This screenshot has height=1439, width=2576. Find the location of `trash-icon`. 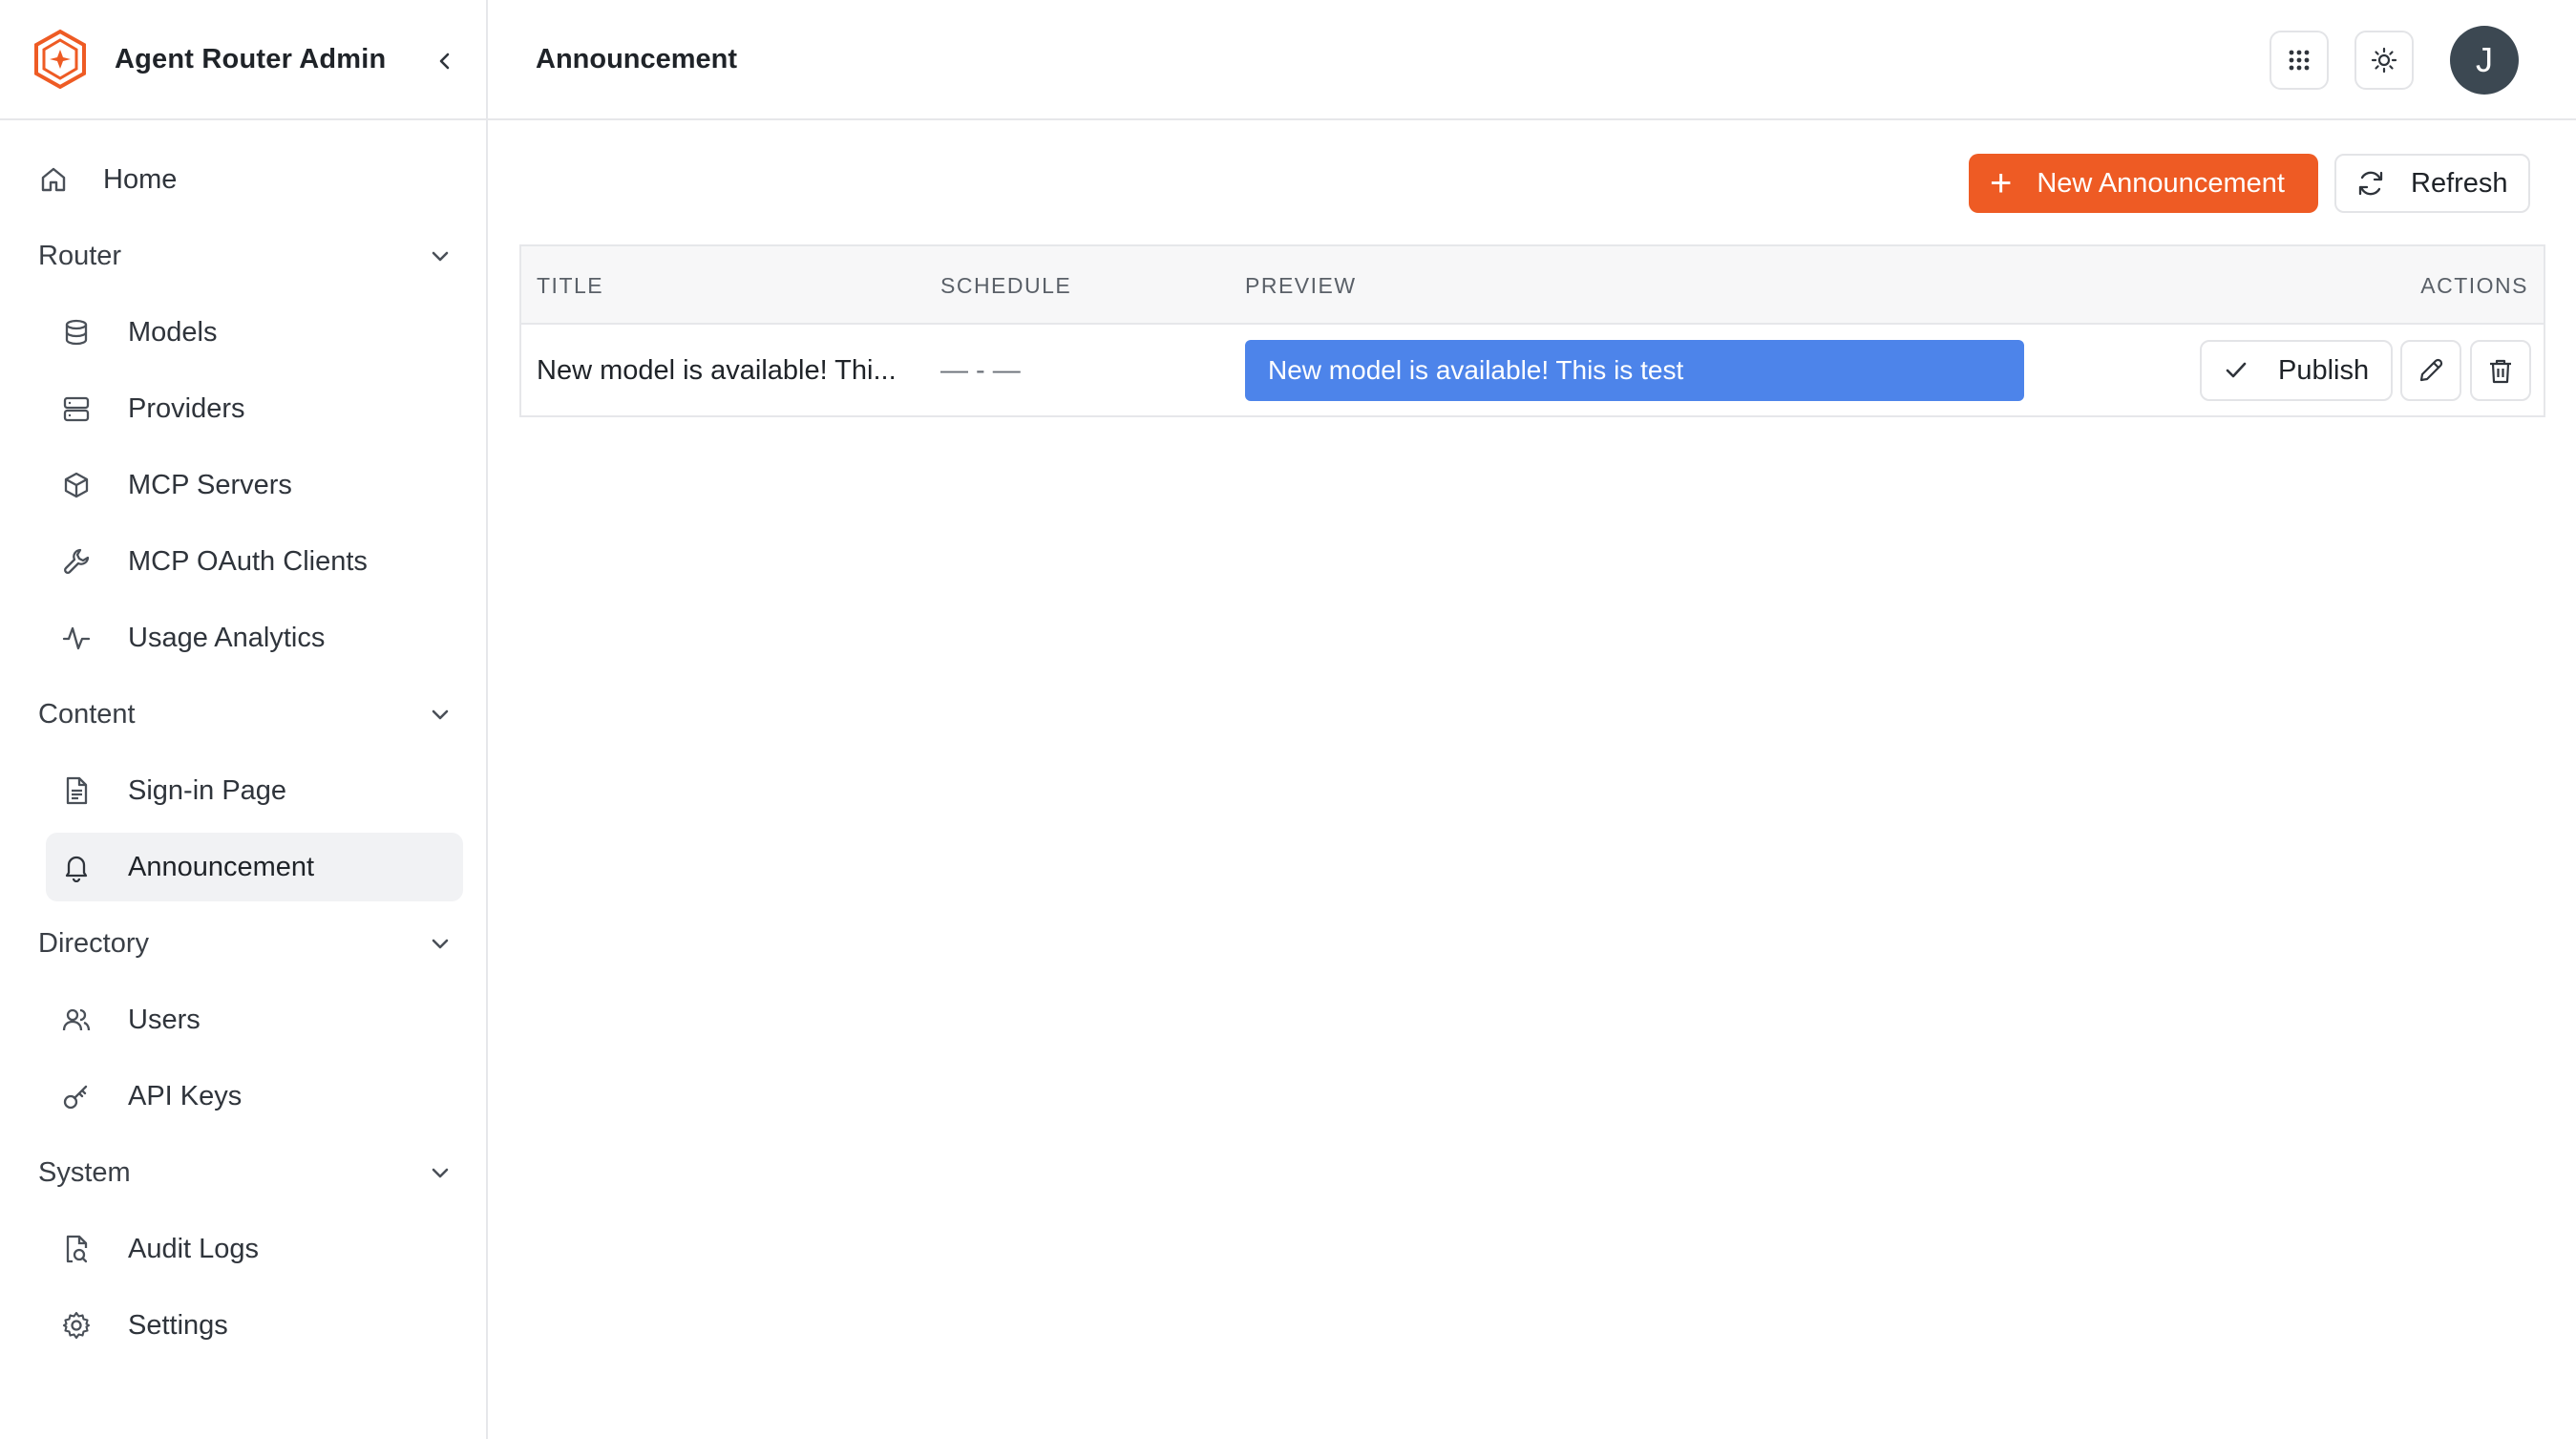

trash-icon is located at coordinates (2500, 371).